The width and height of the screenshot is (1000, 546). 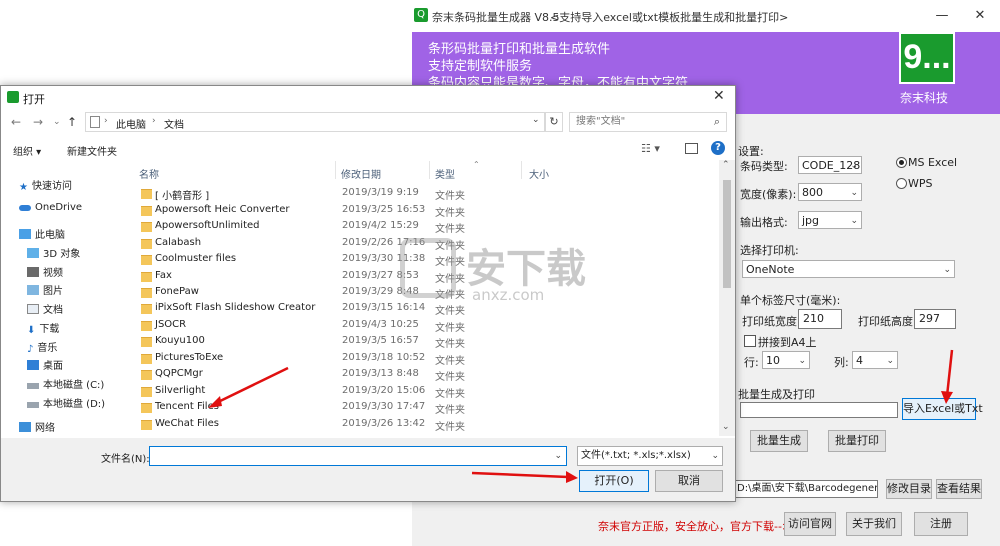 What do you see at coordinates (947, 376) in the screenshot?
I see `arrow-to-import-button` at bounding box center [947, 376].